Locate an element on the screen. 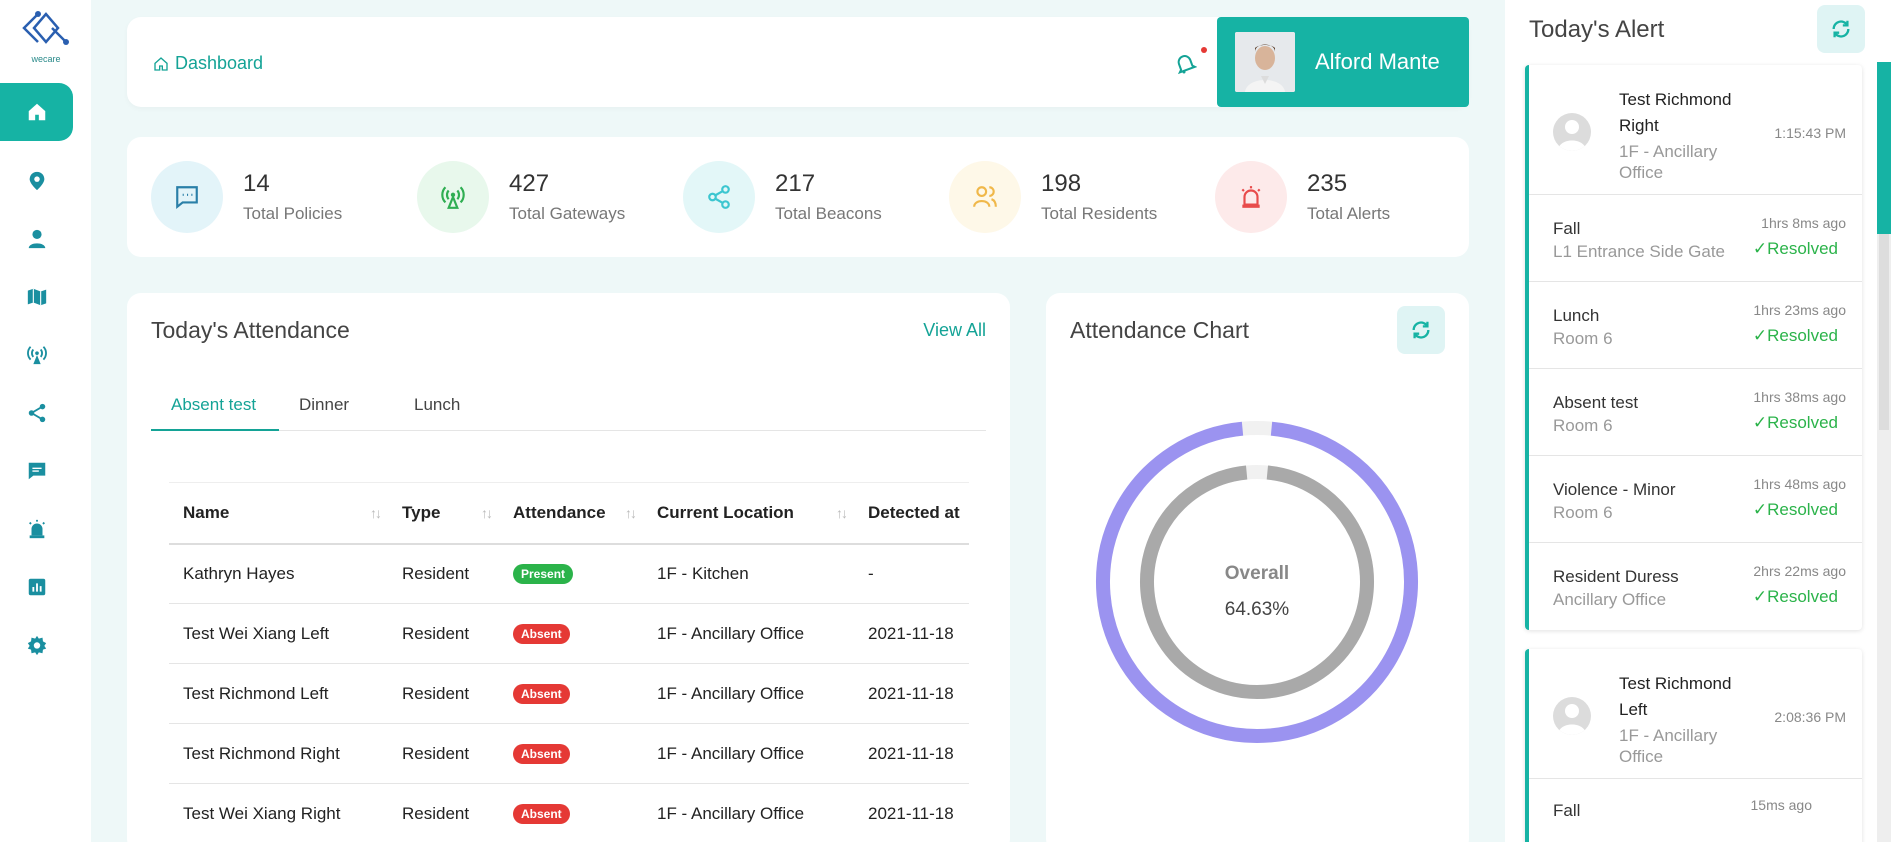 The height and width of the screenshot is (842, 1897). user-placeholder-icon is located at coordinates (1572, 719).